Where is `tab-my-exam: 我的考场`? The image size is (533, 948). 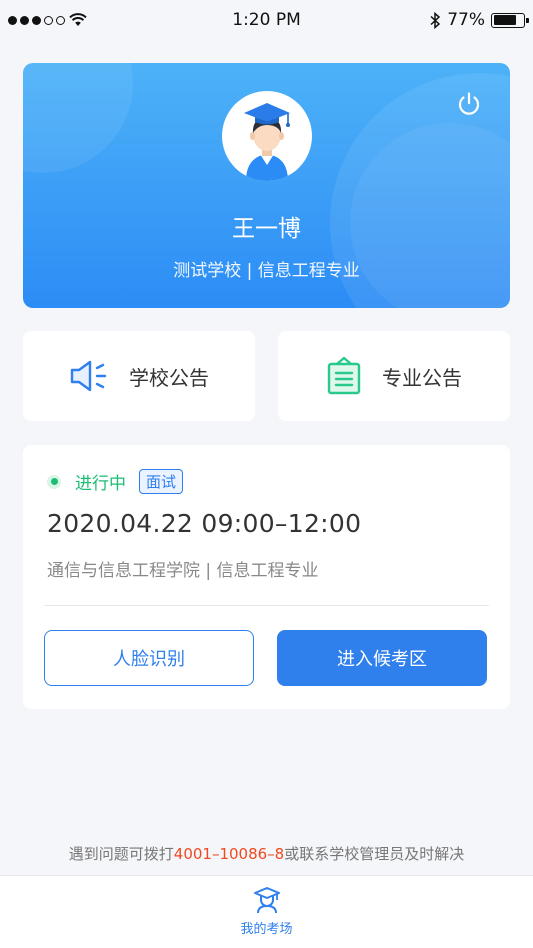 tab-my-exam: 我的考场 is located at coordinates (266, 911).